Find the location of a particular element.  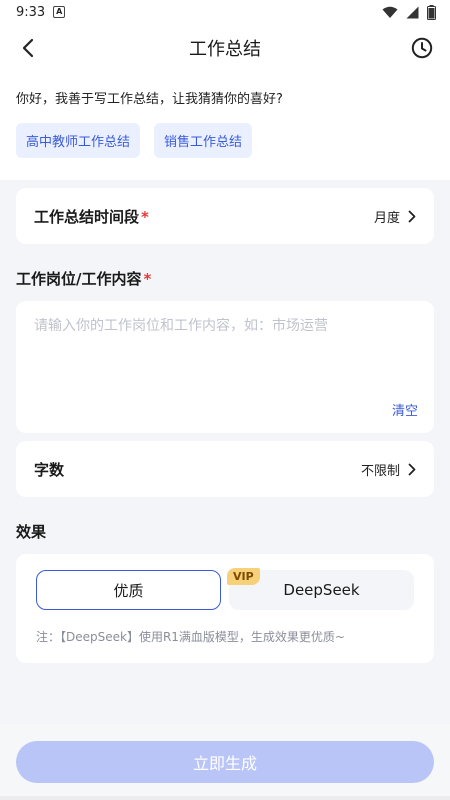

deepseek-label: DeepSeek is located at coordinates (321, 590).